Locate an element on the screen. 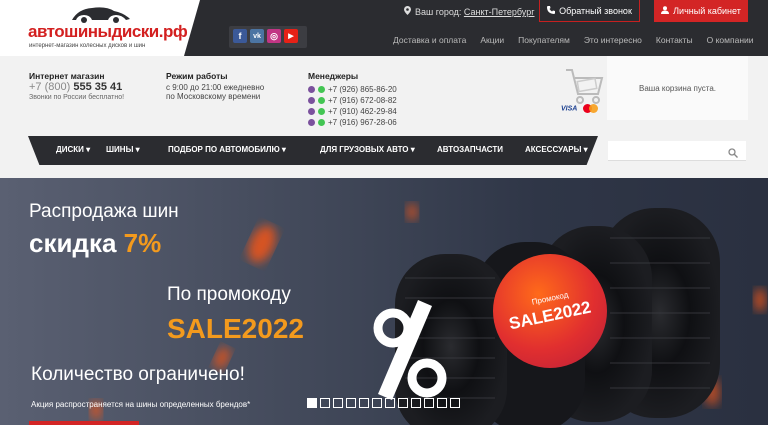  search-input is located at coordinates (663, 151).